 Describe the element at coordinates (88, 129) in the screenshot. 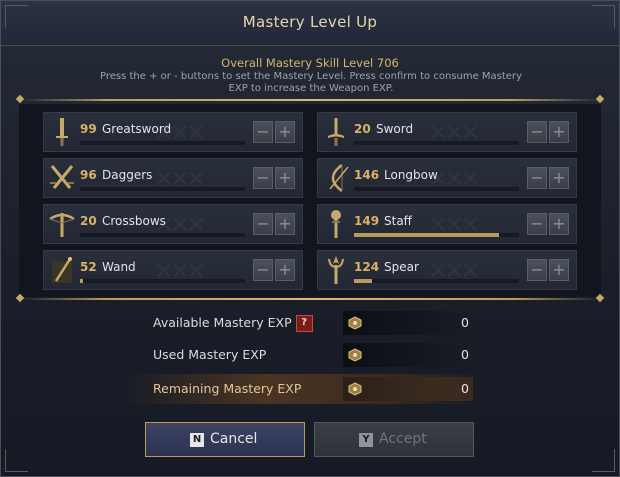

I see `weapon-level: 99` at that location.